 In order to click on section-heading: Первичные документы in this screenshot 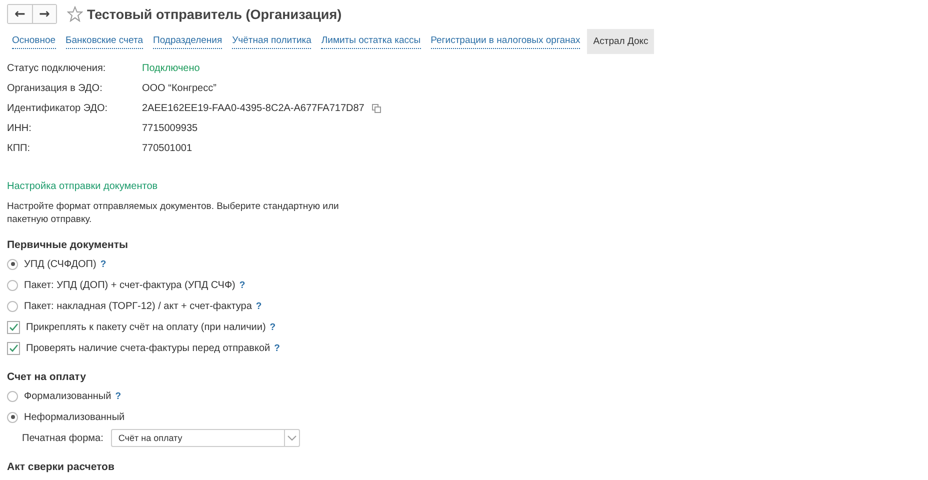, I will do `click(68, 245)`.